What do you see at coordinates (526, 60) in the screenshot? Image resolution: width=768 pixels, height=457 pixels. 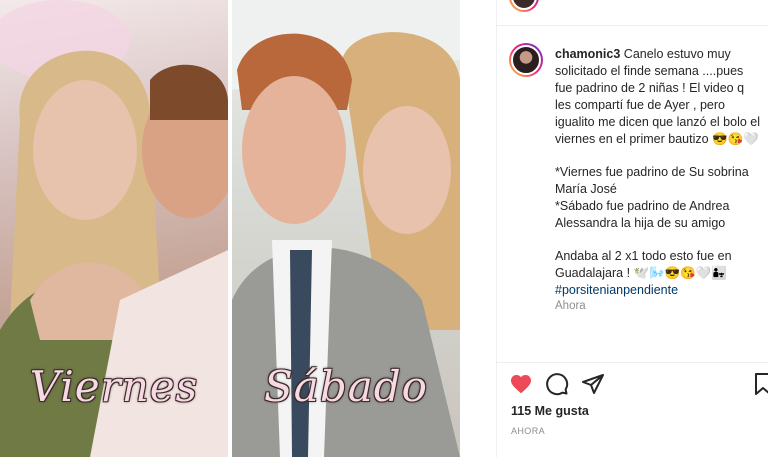 I see `avatar` at bounding box center [526, 60].